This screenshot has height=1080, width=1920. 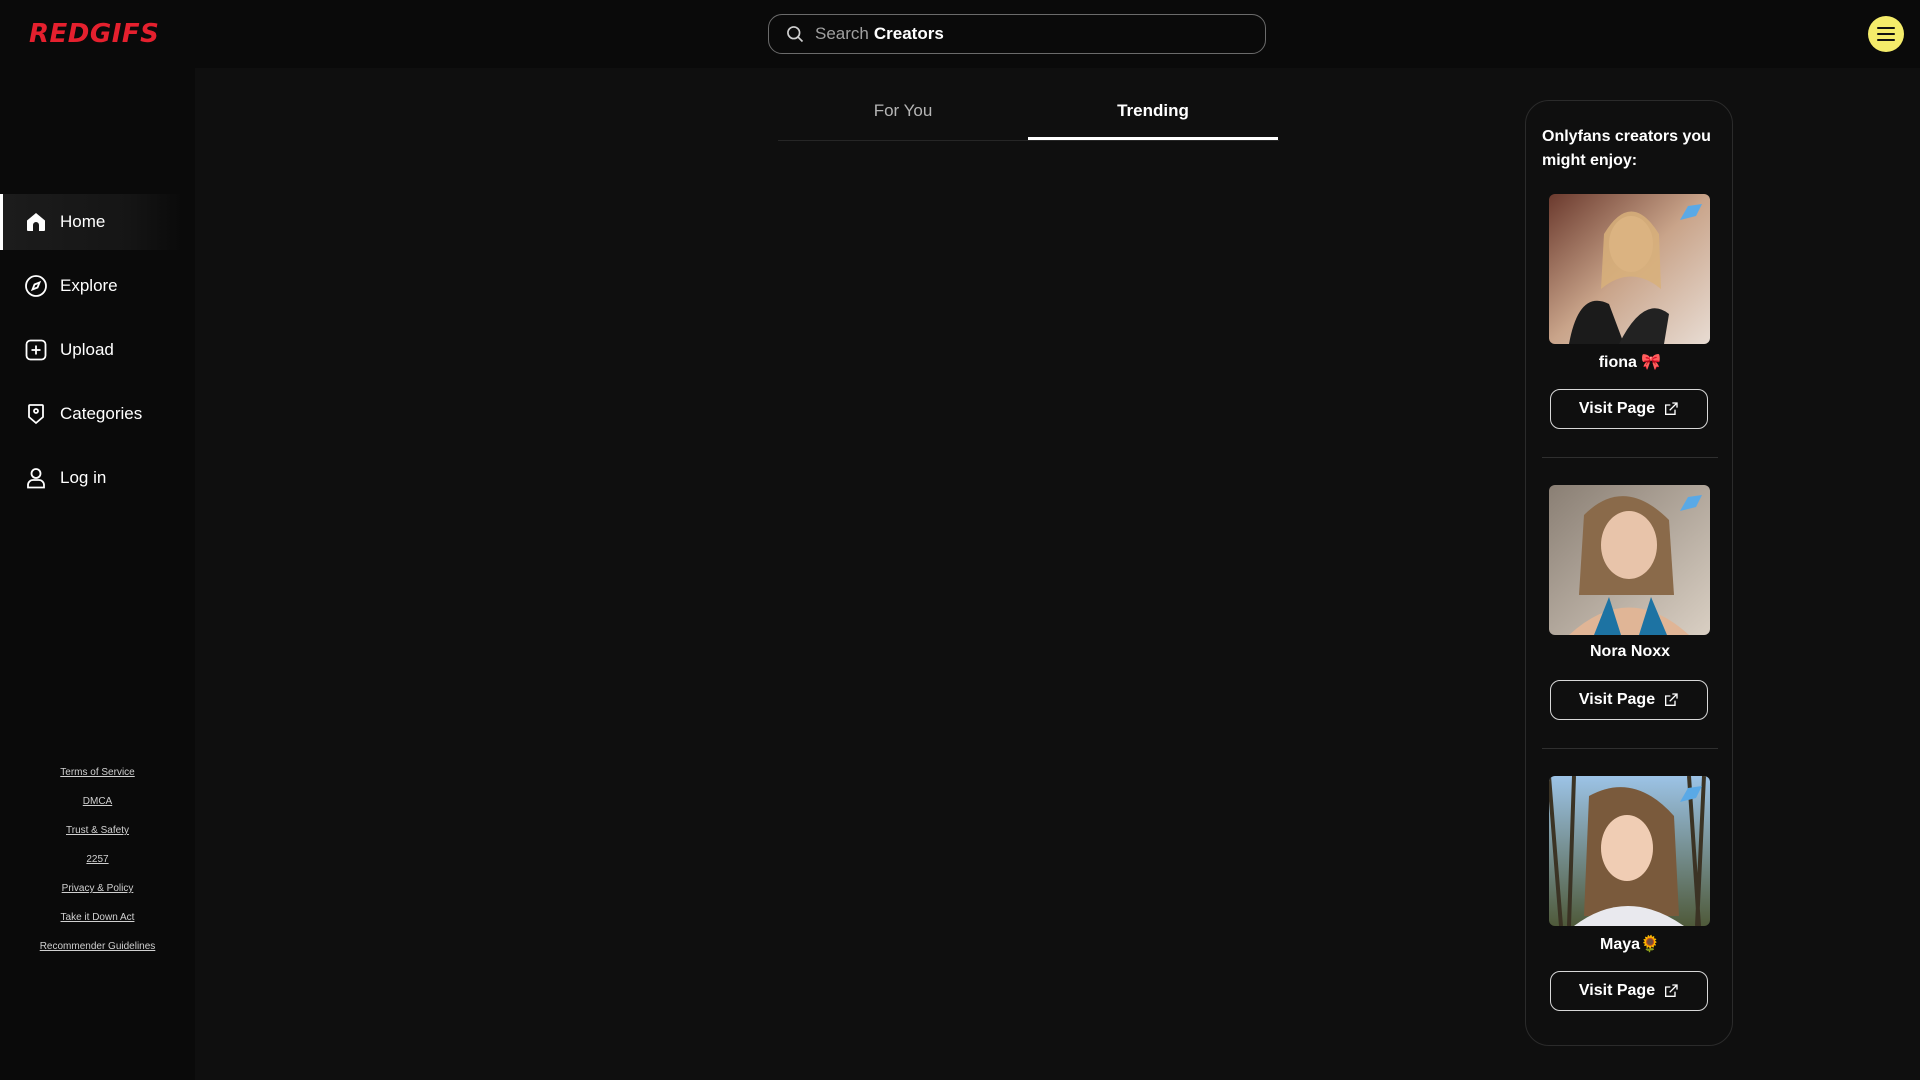 I want to click on tag-icon, so click(x=36, y=414).